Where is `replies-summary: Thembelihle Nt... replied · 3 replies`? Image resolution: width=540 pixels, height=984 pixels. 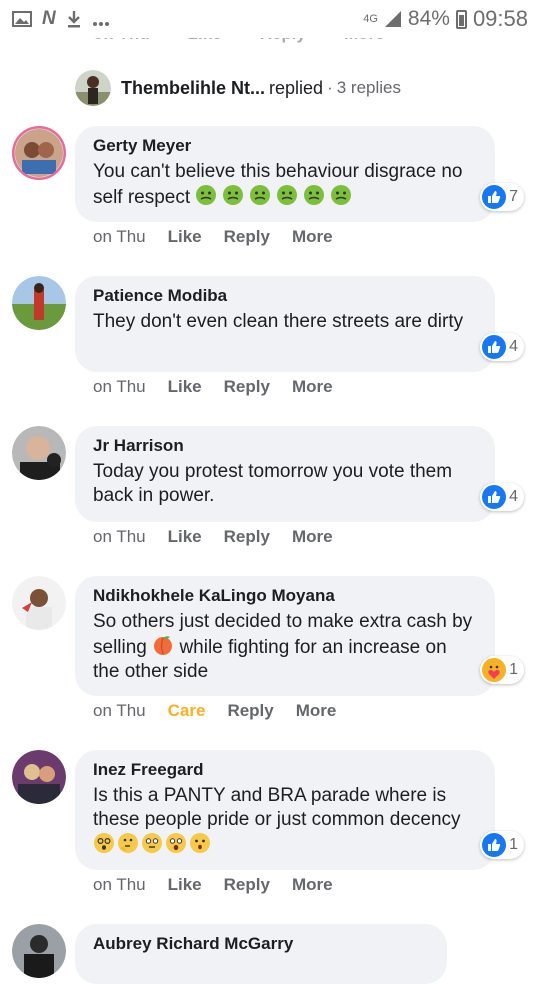 replies-summary: Thembelihle Nt... replied · 3 replies is located at coordinates (238, 88).